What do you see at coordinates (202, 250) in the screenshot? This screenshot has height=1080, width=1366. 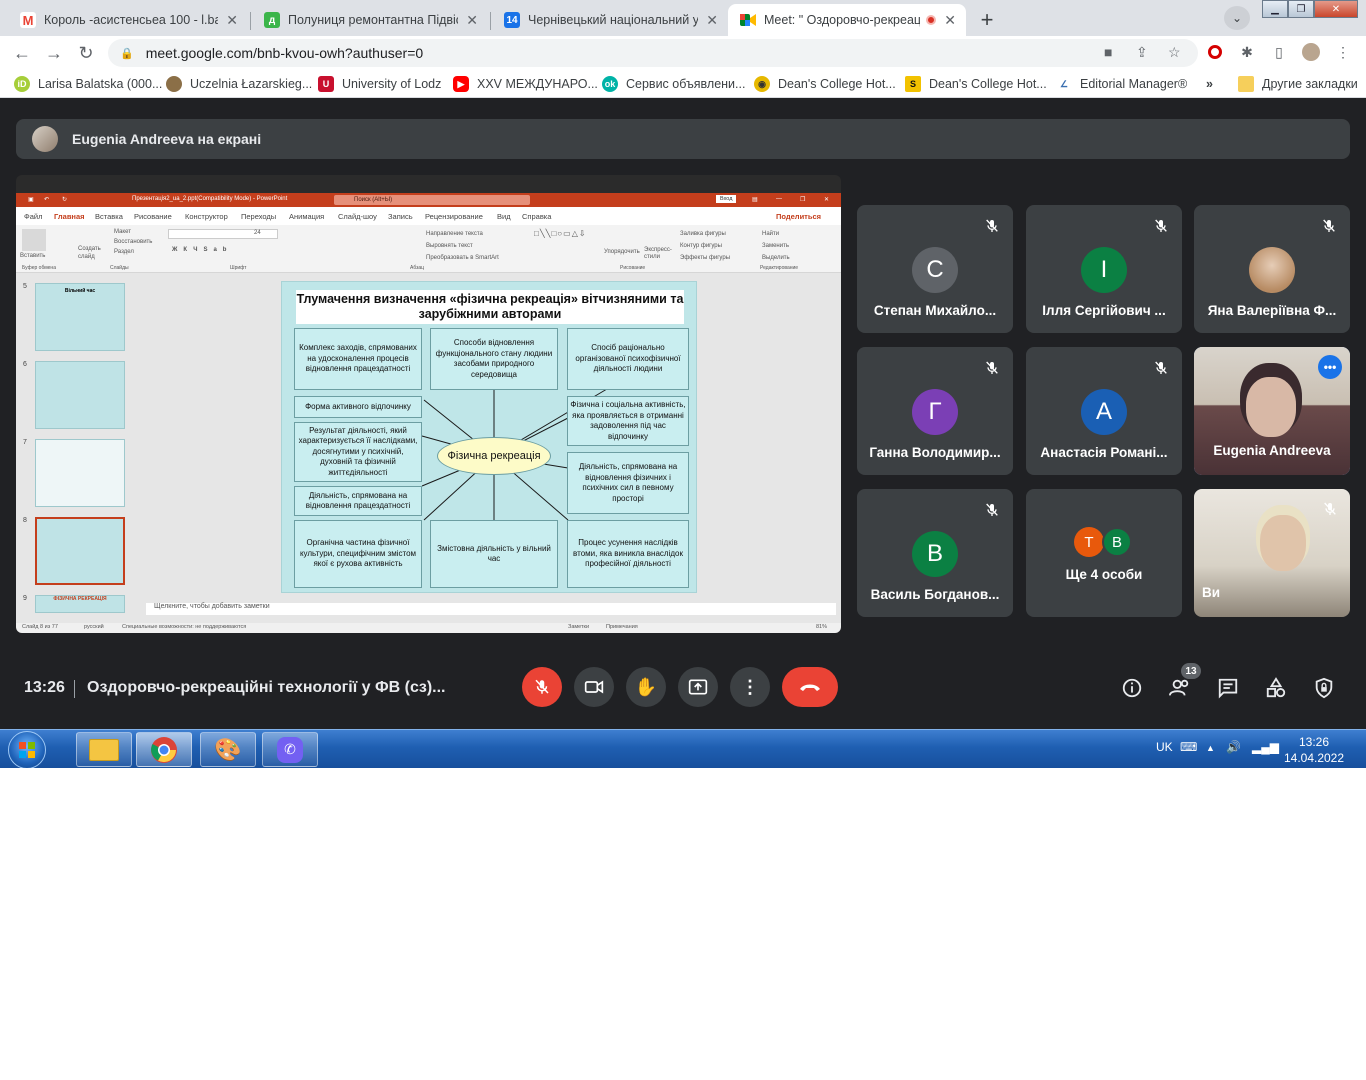 I see `font-format-icons: ЖКЧSab` at bounding box center [202, 250].